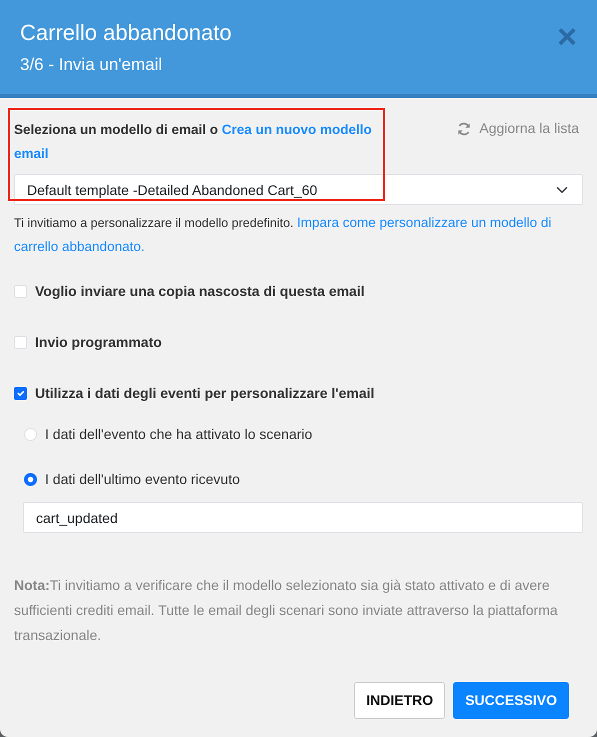 The image size is (597, 737). Describe the element at coordinates (204, 393) in the screenshot. I see `option-label: Utilizza i dati degli eventi per personalizzare l'email` at that location.